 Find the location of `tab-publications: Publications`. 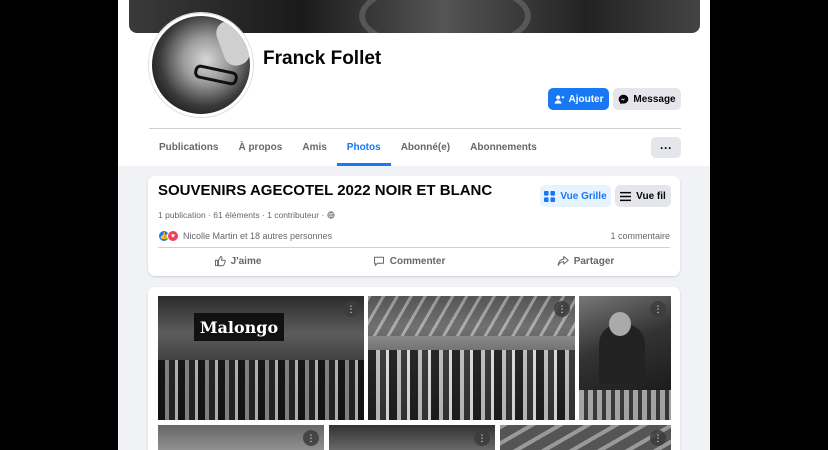

tab-publications: Publications is located at coordinates (188, 147).